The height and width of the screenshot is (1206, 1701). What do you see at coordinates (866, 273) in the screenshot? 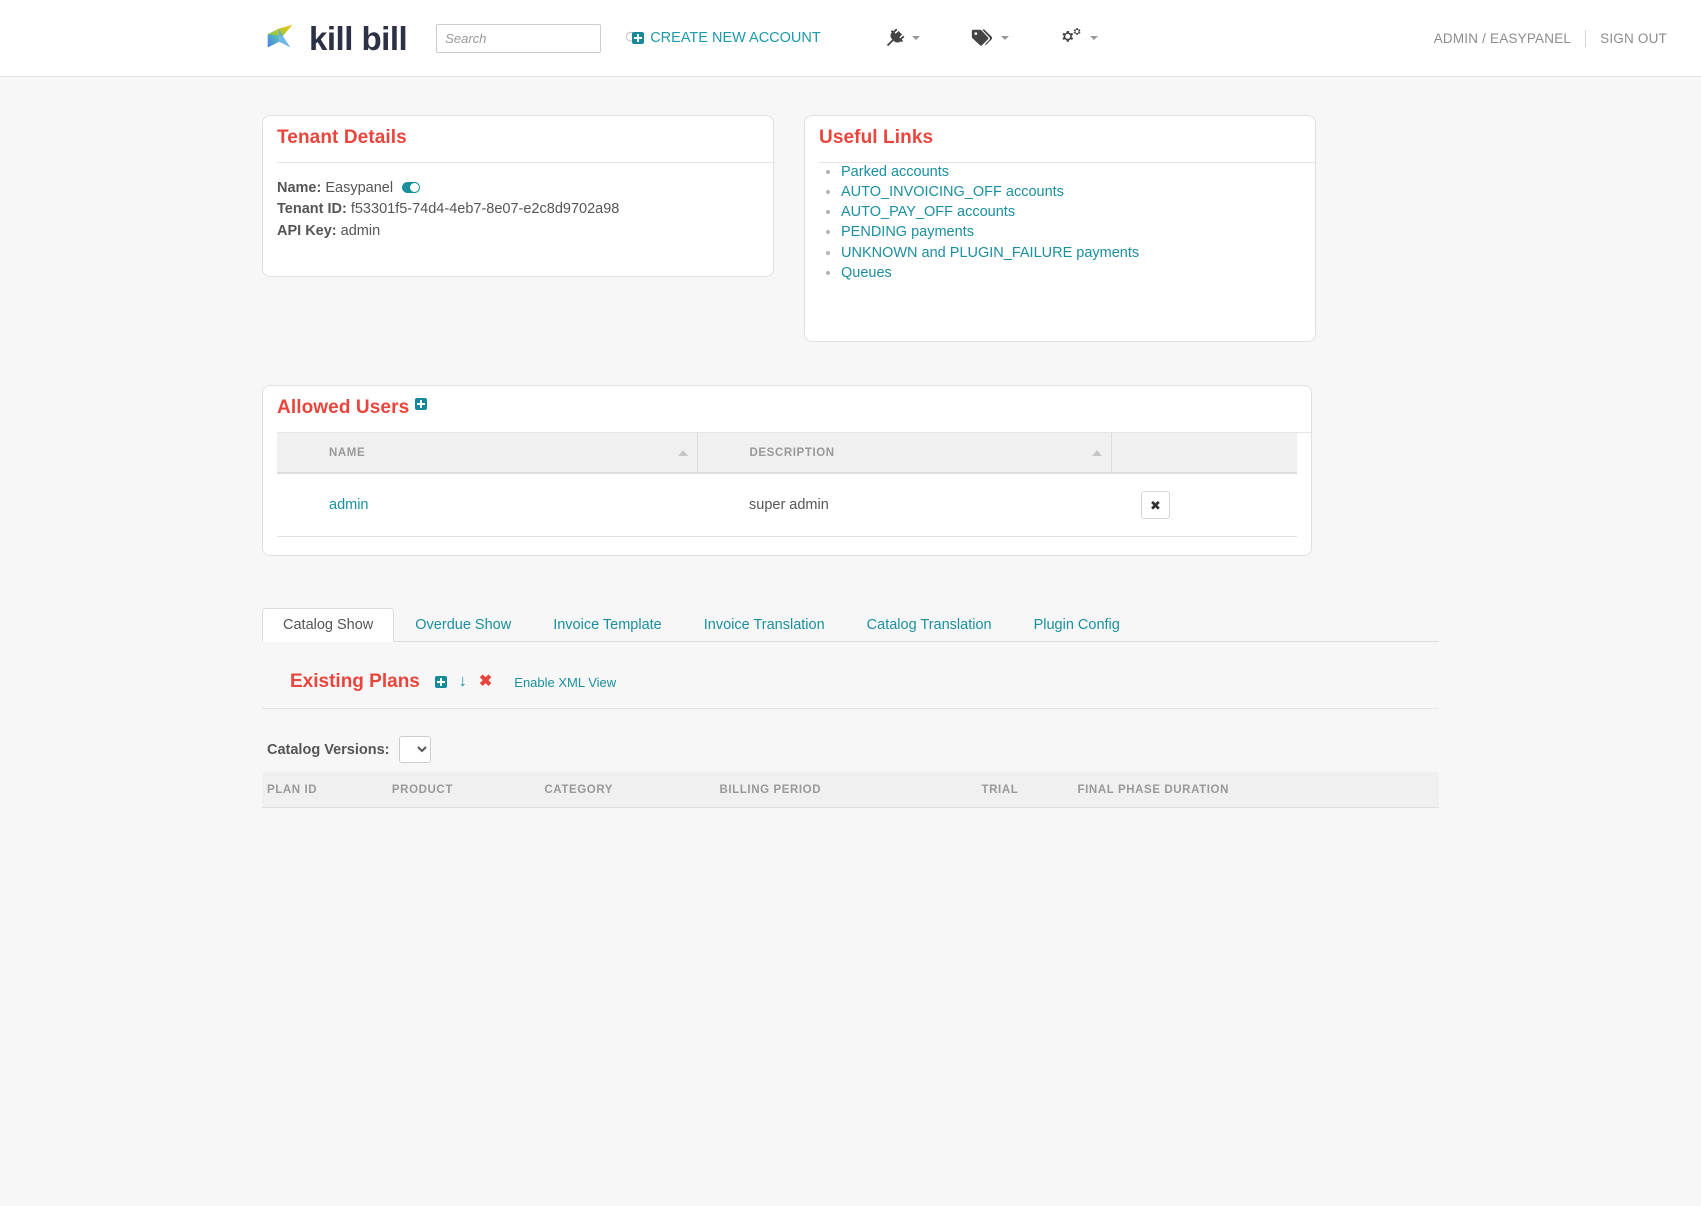
I see `useful-link: Queues` at bounding box center [866, 273].